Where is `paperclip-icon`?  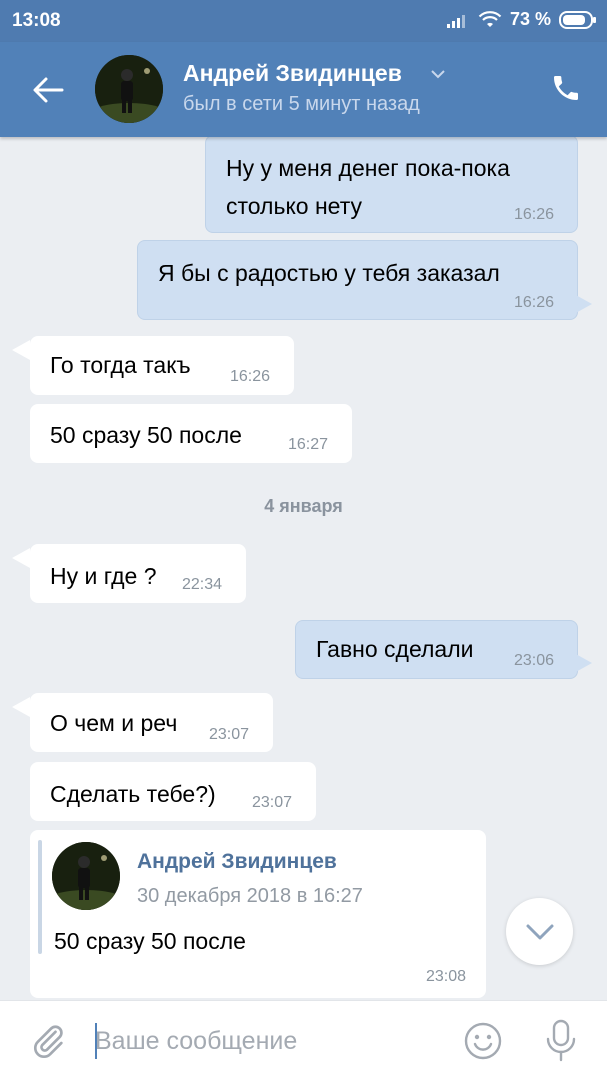
paperclip-icon is located at coordinates (48, 1042).